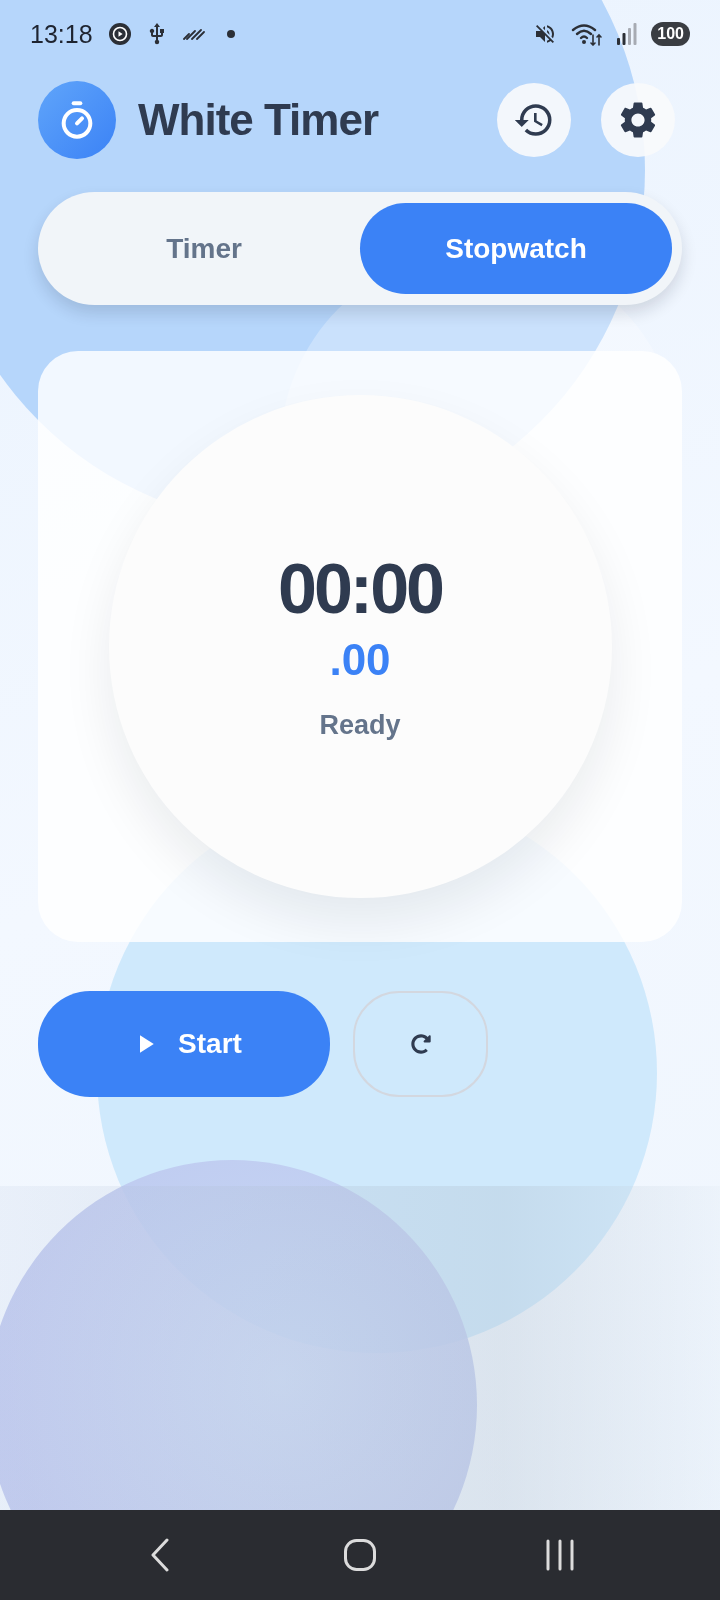 This screenshot has height=1600, width=720. I want to click on diagonal-lines-icon, so click(193, 34).